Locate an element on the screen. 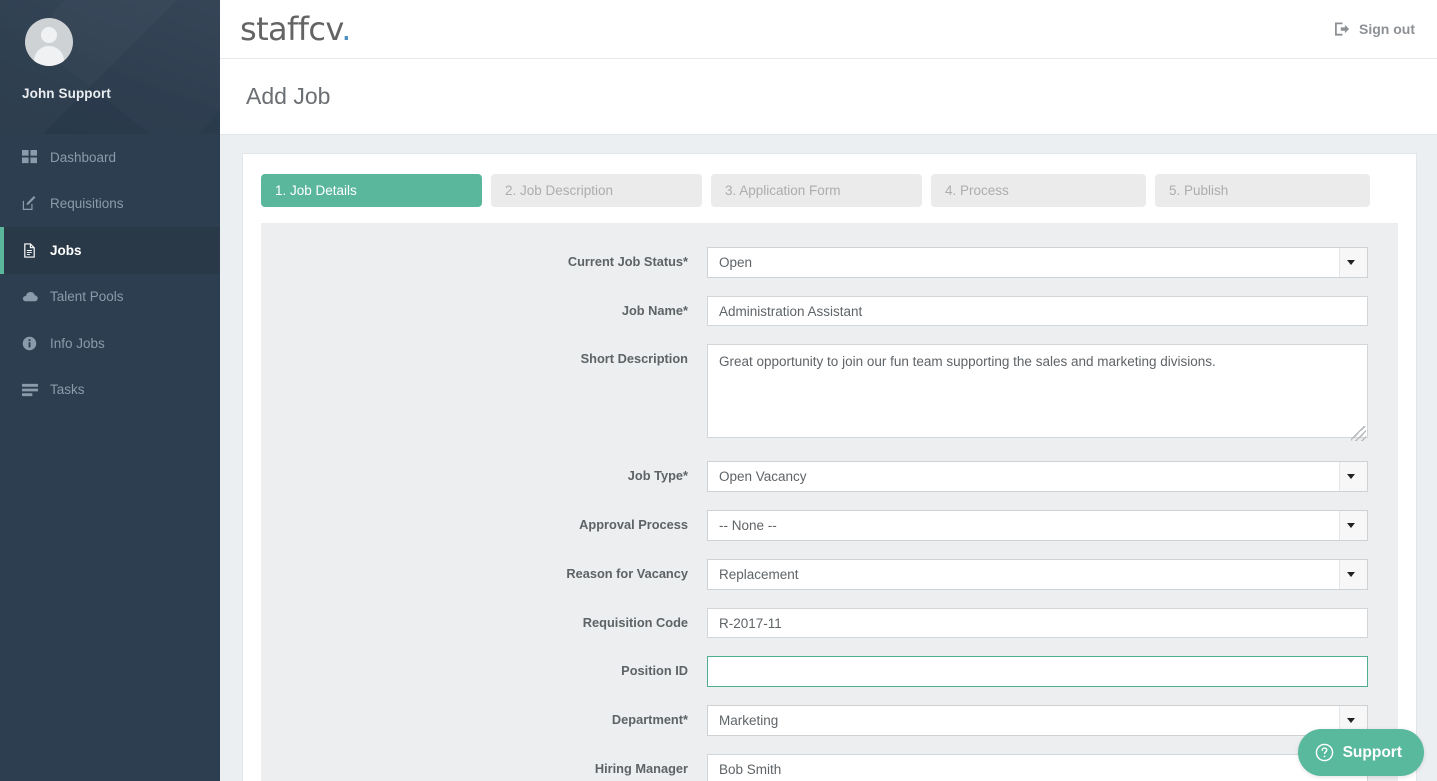 The image size is (1437, 781). sign-out-label: Sign out is located at coordinates (1387, 29).